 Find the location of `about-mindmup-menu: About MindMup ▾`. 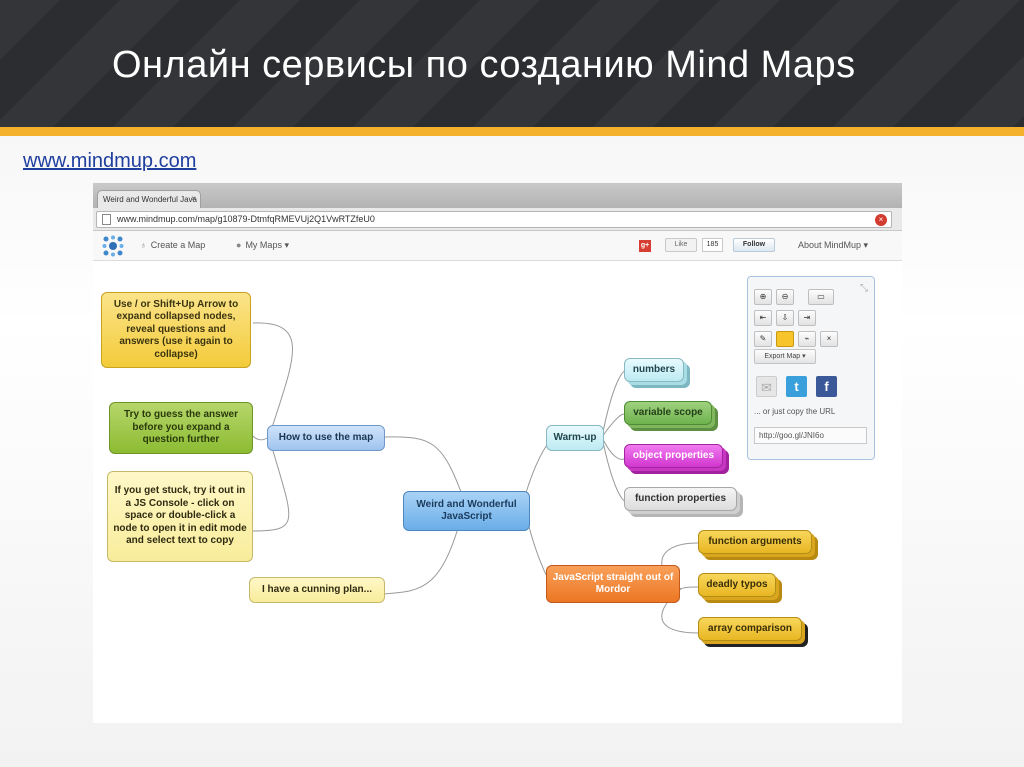

about-mindmup-menu: About MindMup ▾ is located at coordinates (833, 245).